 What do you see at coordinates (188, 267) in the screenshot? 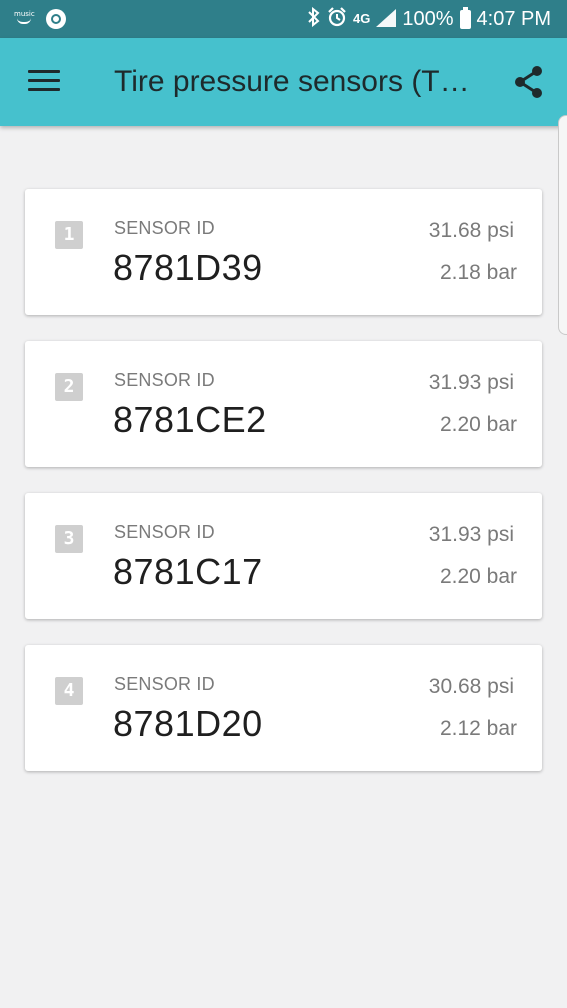
I see `sensor-id-value: 8781D39` at bounding box center [188, 267].